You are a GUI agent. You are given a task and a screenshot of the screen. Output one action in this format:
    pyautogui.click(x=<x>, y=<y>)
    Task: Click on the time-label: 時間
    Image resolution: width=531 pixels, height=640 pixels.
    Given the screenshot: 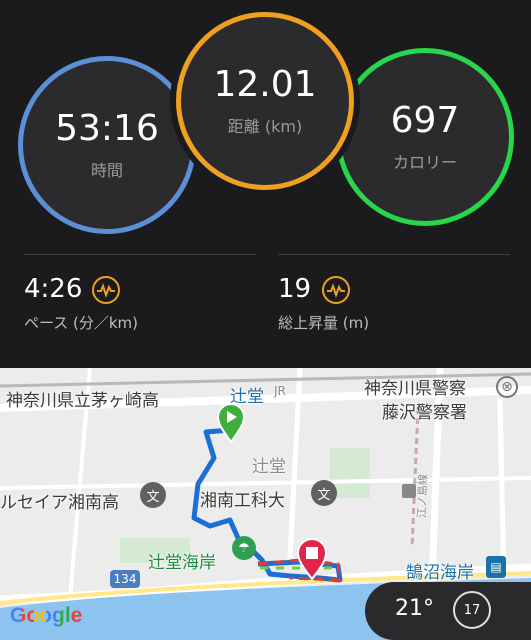 What is the action you would take?
    pyautogui.click(x=106, y=170)
    